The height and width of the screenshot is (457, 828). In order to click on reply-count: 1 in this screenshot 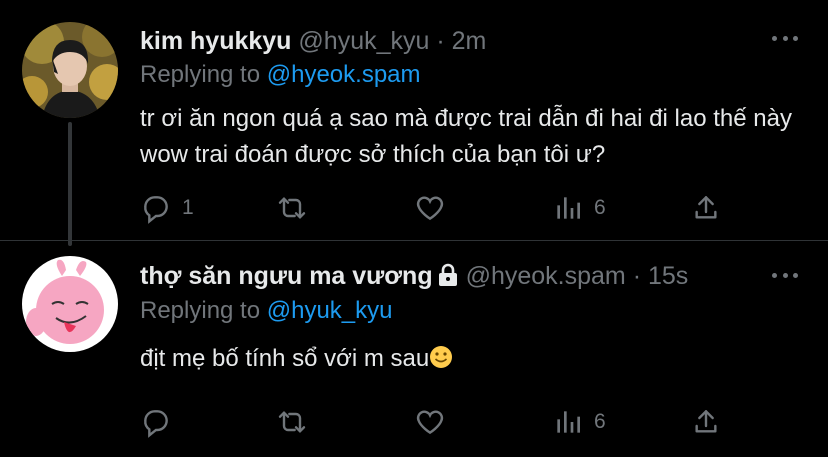, I will do `click(188, 207)`.